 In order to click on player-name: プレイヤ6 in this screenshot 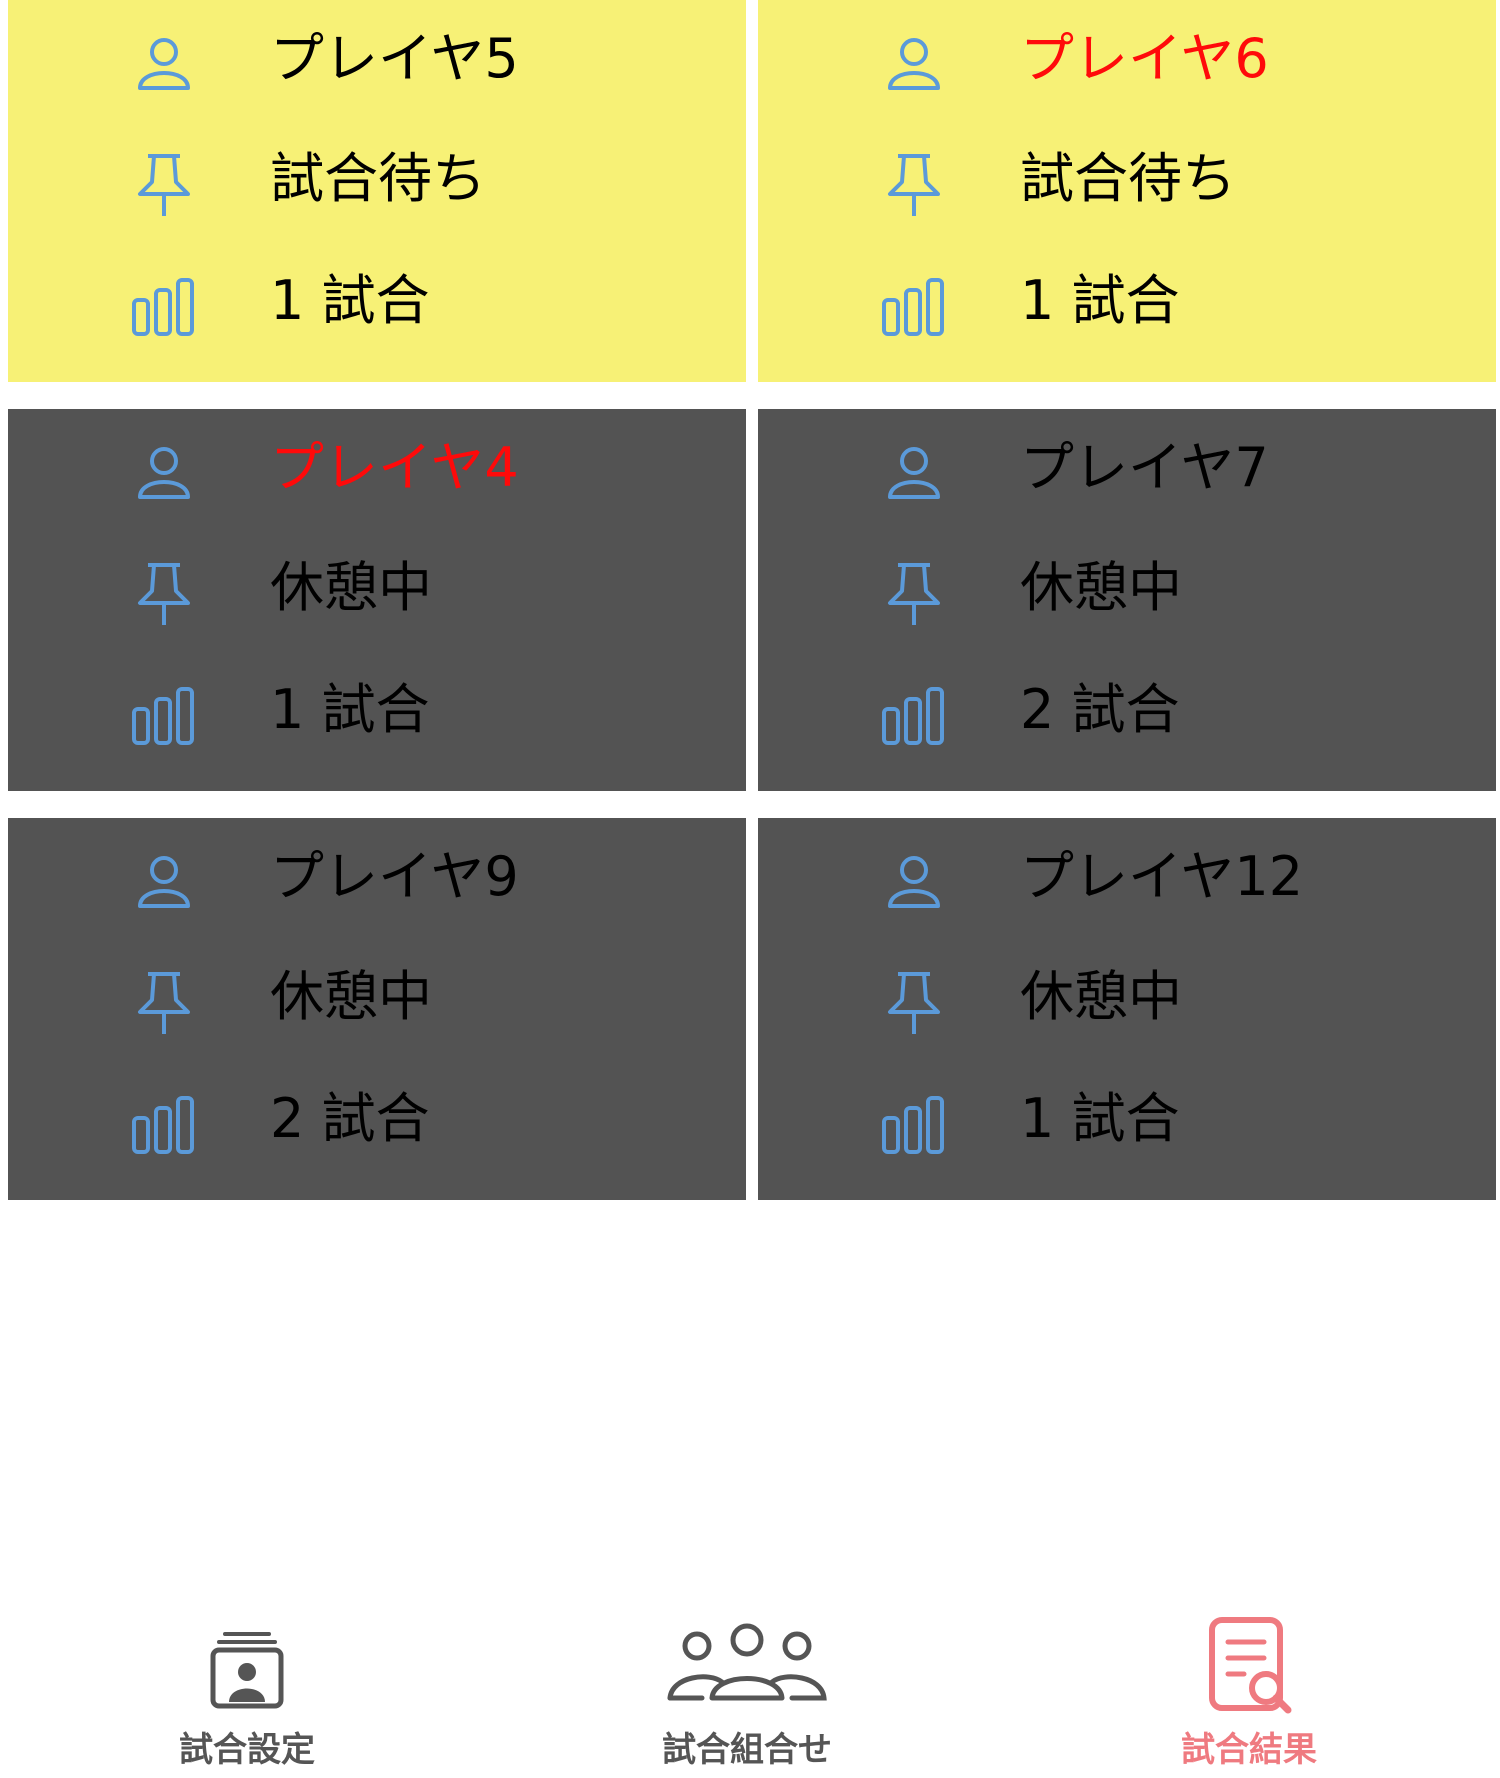, I will do `click(1144, 58)`.